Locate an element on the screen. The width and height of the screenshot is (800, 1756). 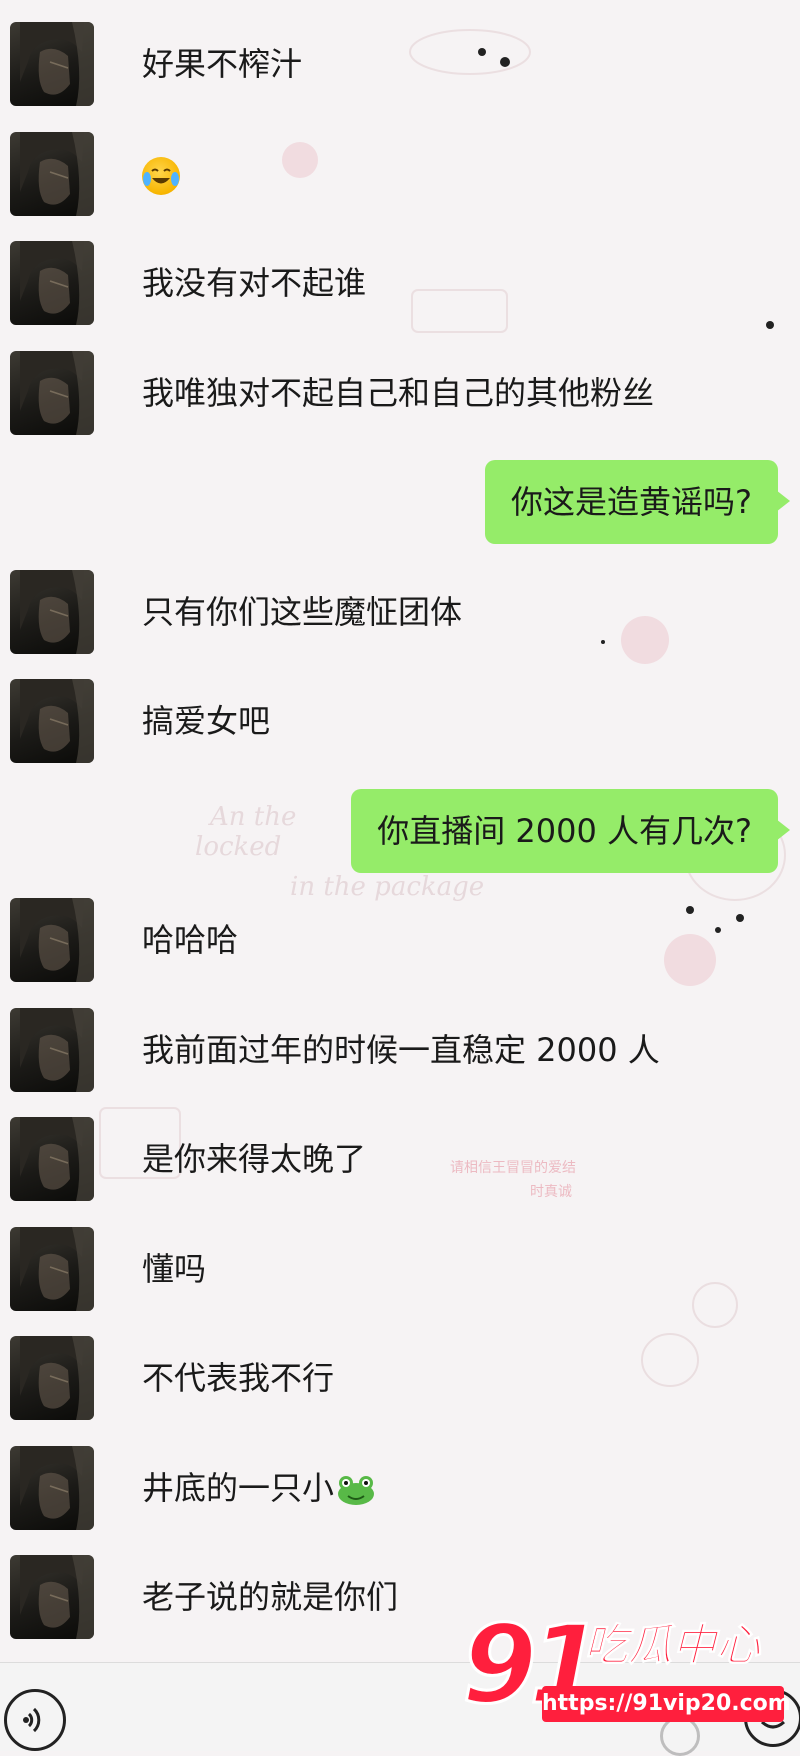
incoming-message-row is located at coordinates (400, 174).